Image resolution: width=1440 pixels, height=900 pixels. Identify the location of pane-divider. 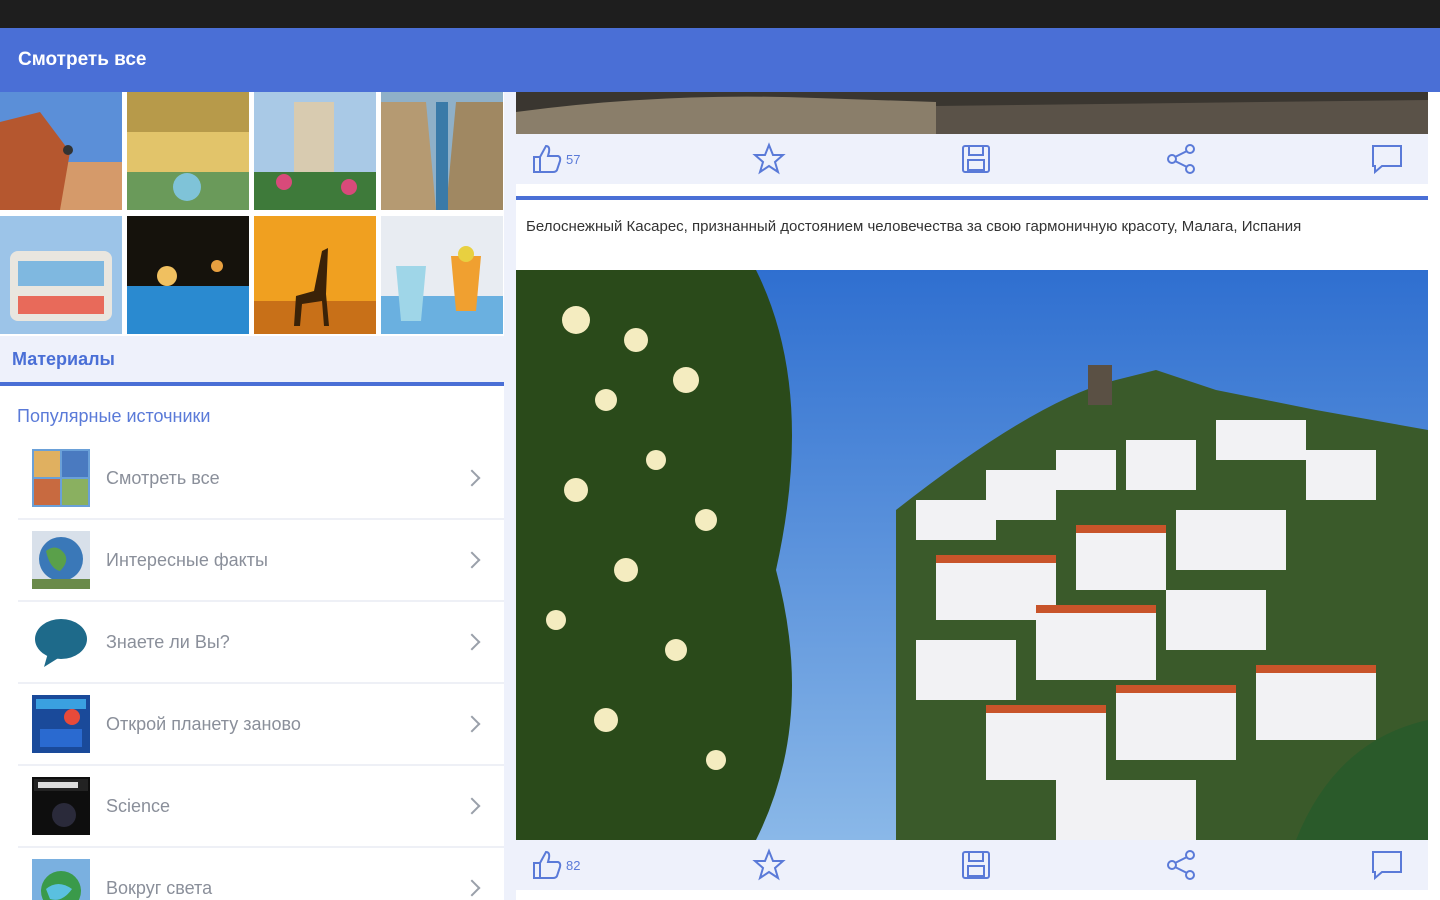
(510, 496).